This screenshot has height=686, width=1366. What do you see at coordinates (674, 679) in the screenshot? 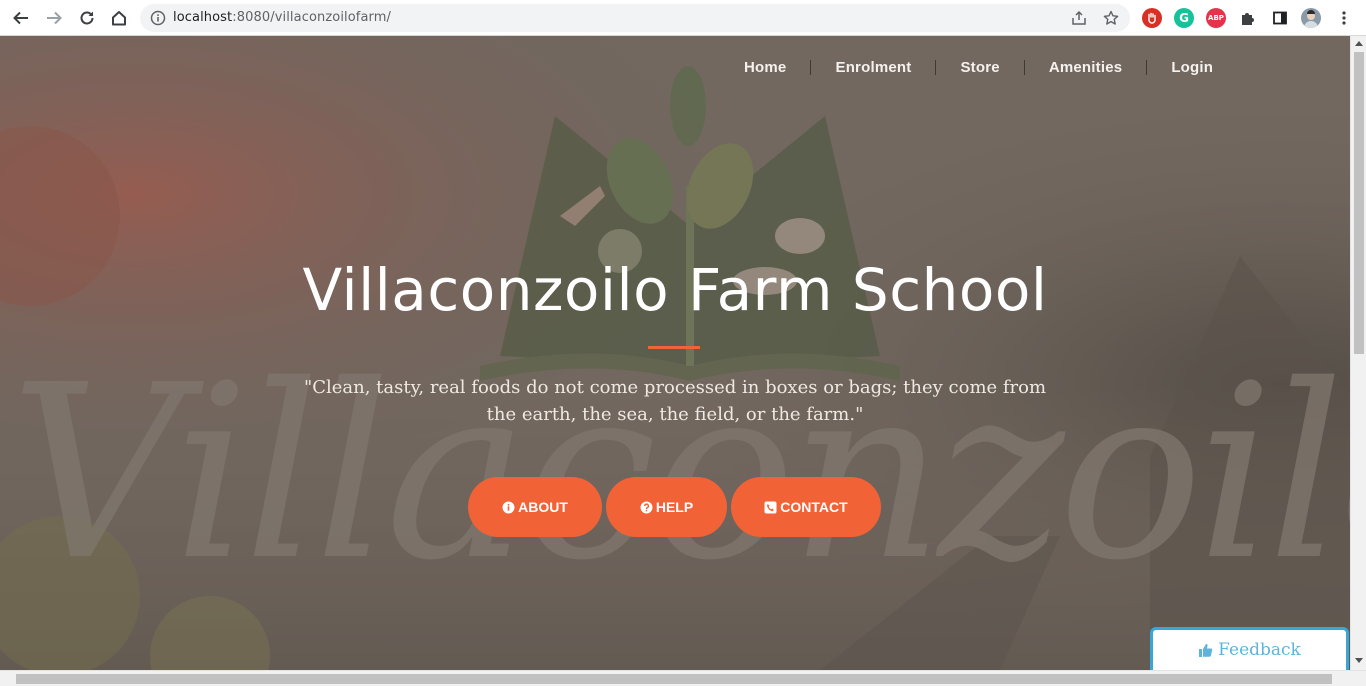
I see `horizontal-scroll-thumb` at bounding box center [674, 679].